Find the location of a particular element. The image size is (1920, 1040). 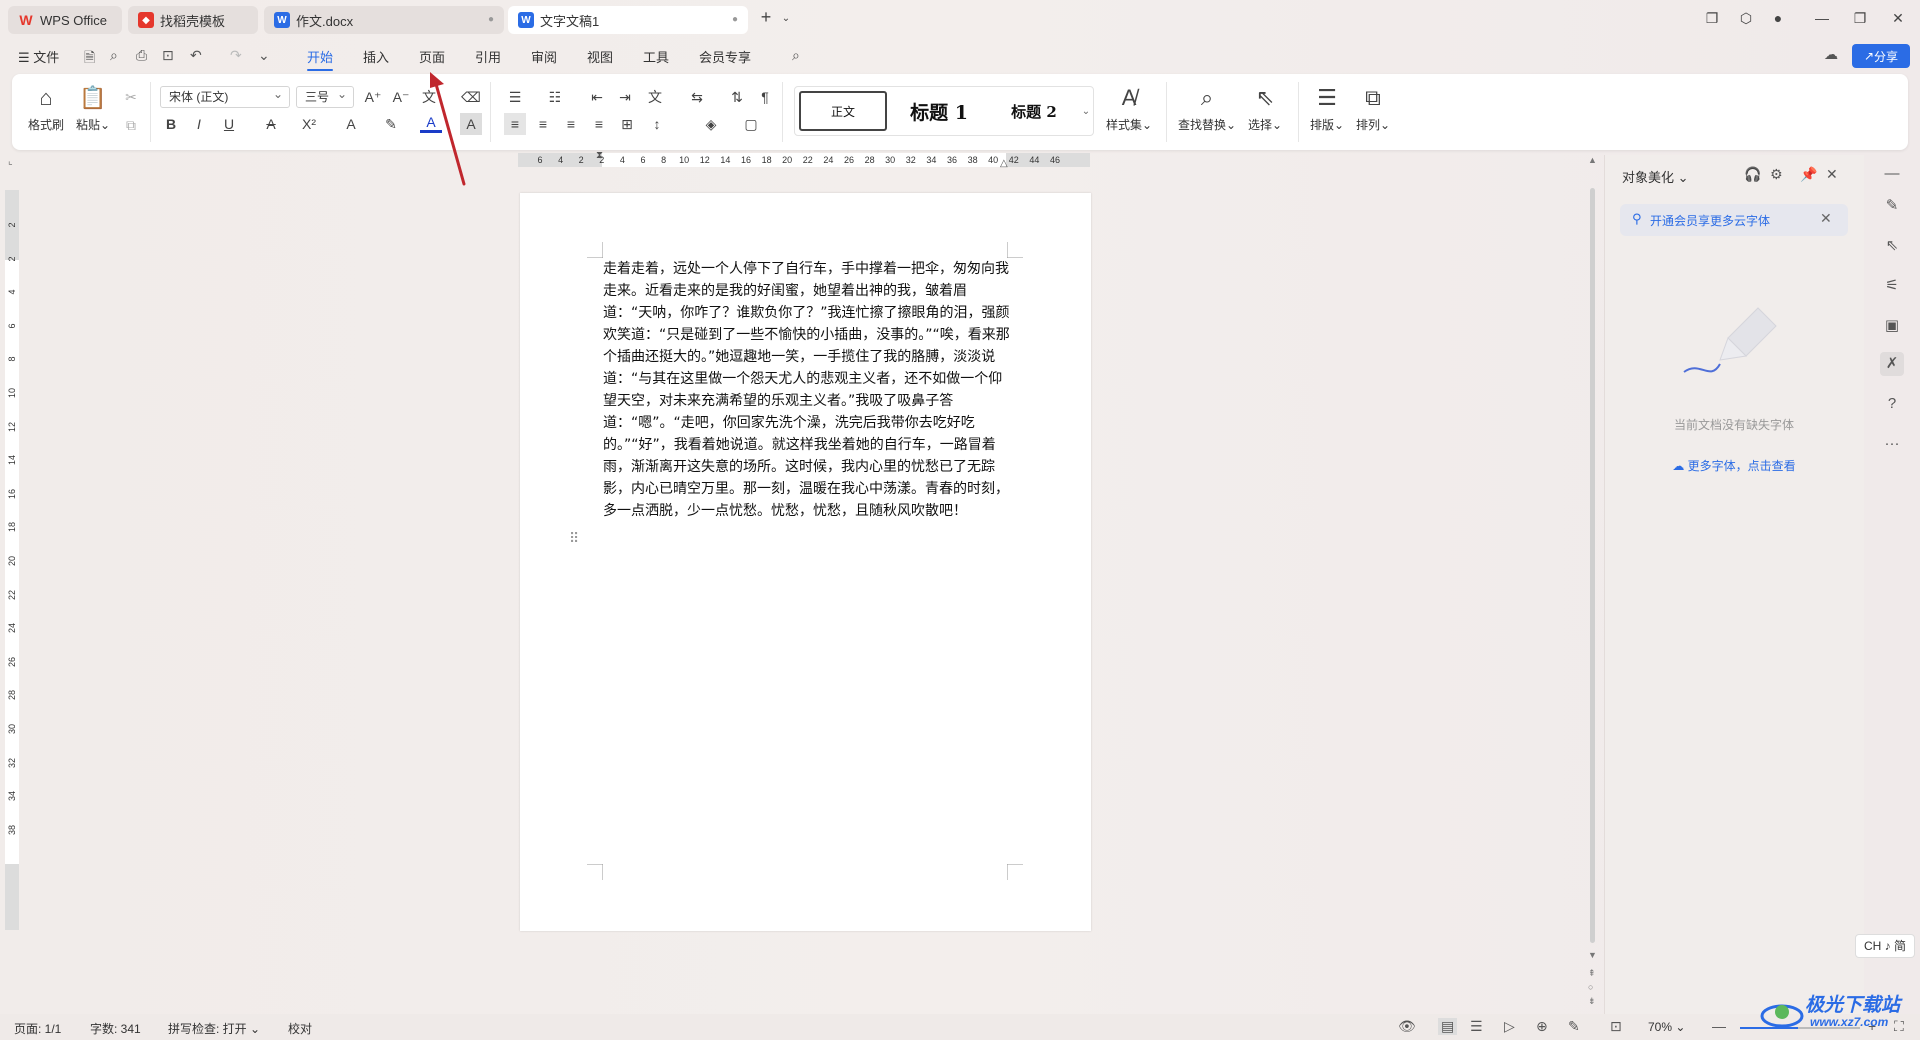

highlight-icon: ✎ is located at coordinates (391, 124).